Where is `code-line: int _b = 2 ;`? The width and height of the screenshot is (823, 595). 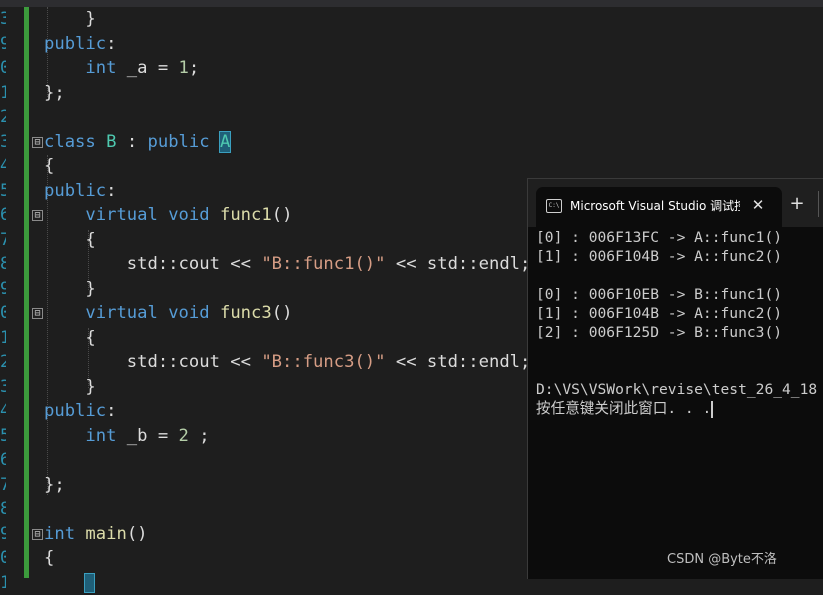 code-line: int _b = 2 ; is located at coordinates (127, 436).